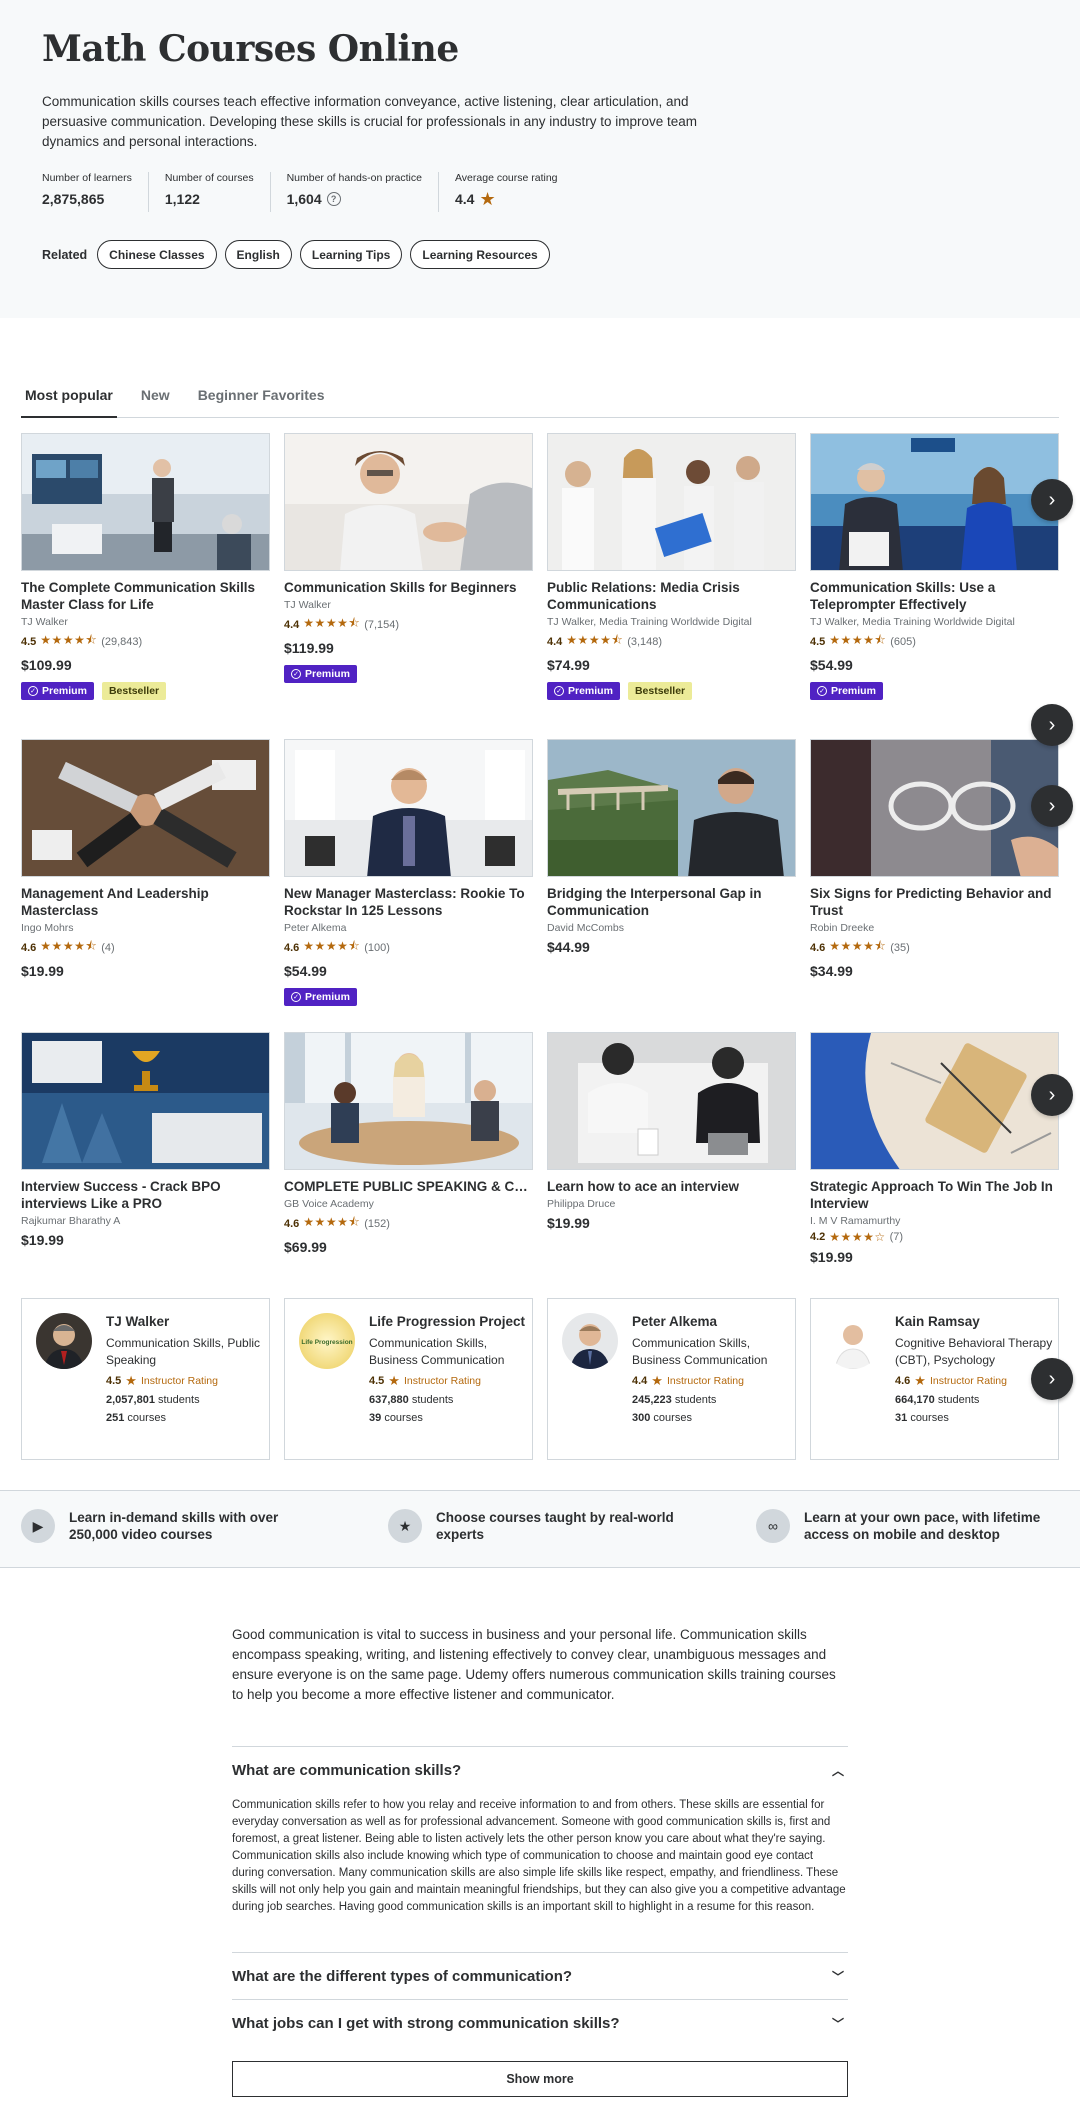  I want to click on students-label: students, so click(958, 1400).